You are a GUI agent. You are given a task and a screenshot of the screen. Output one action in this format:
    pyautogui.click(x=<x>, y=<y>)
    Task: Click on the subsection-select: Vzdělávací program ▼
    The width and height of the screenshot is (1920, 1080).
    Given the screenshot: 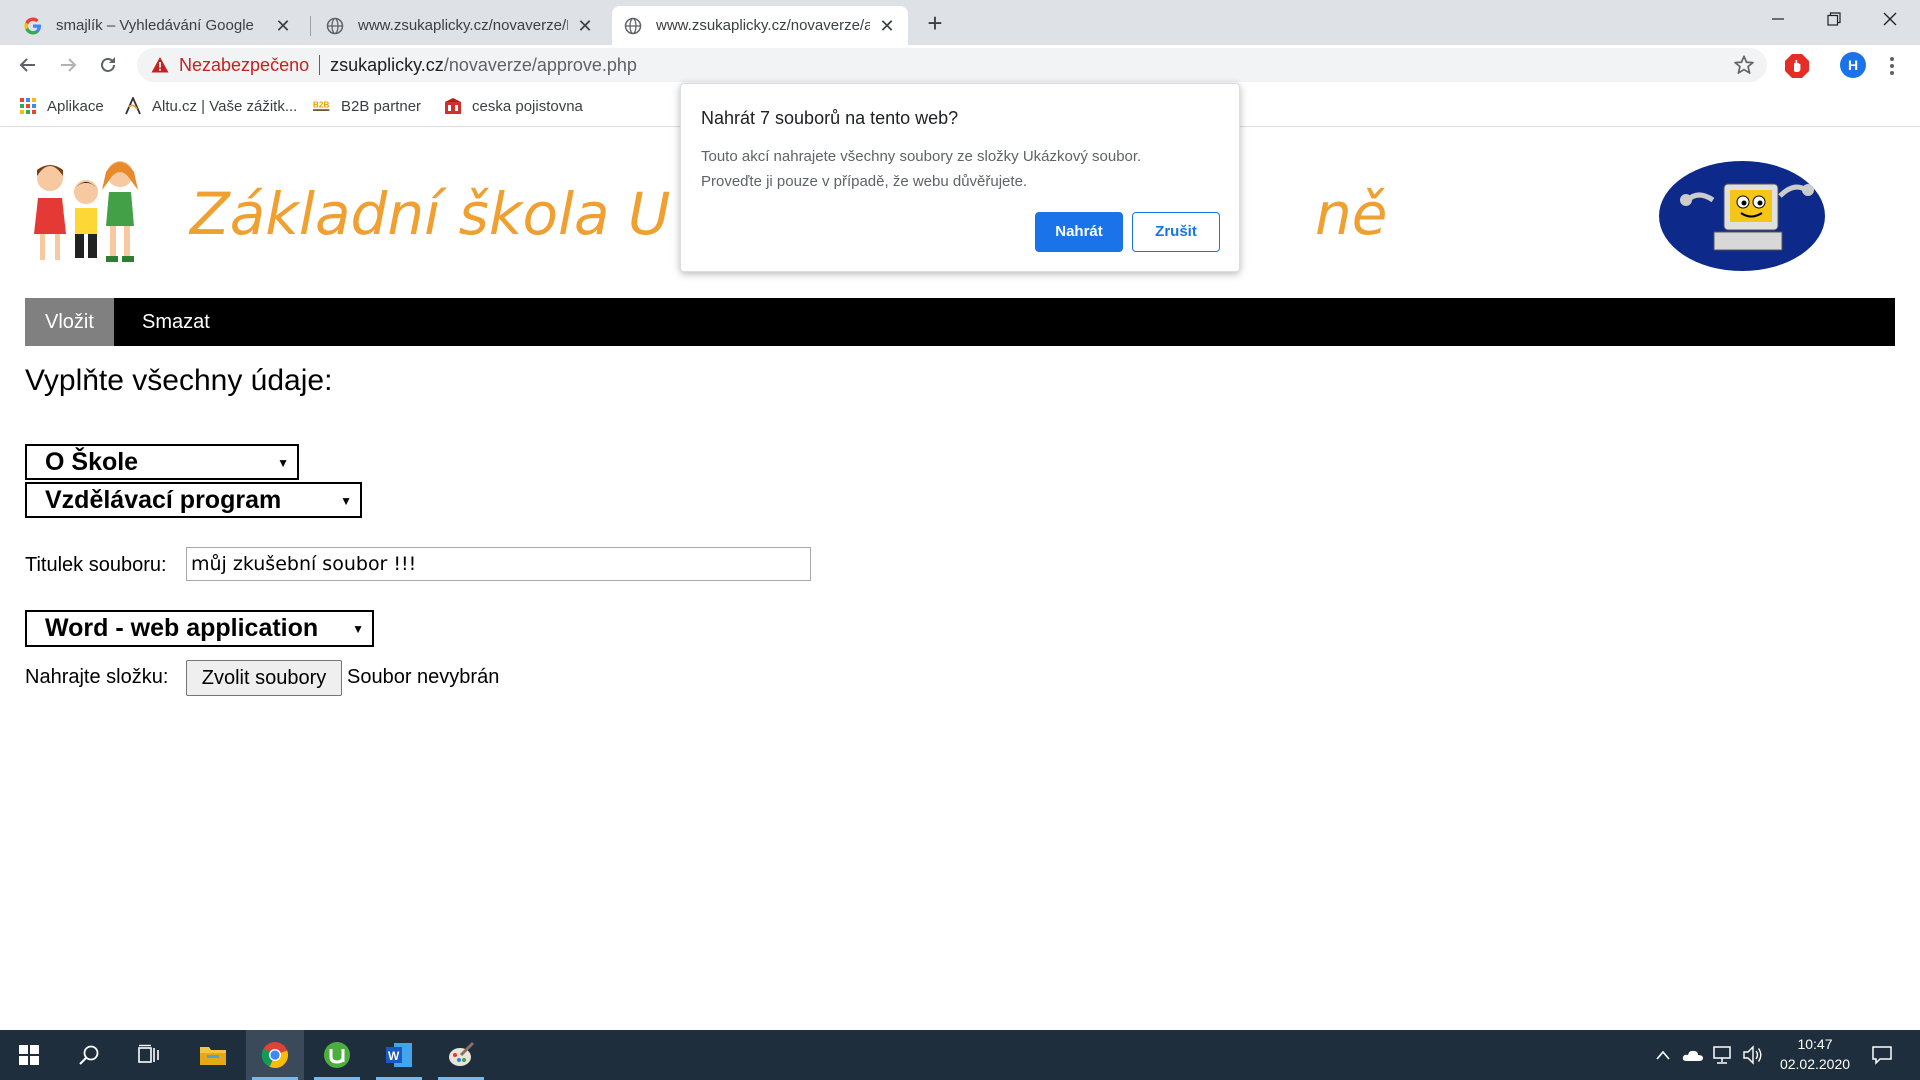 What is the action you would take?
    pyautogui.click(x=193, y=500)
    